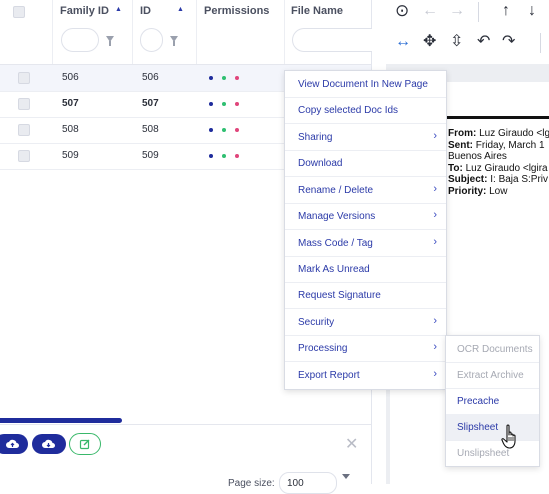 This screenshot has height=494, width=549. I want to click on family-id-cell: 506, so click(70, 77).